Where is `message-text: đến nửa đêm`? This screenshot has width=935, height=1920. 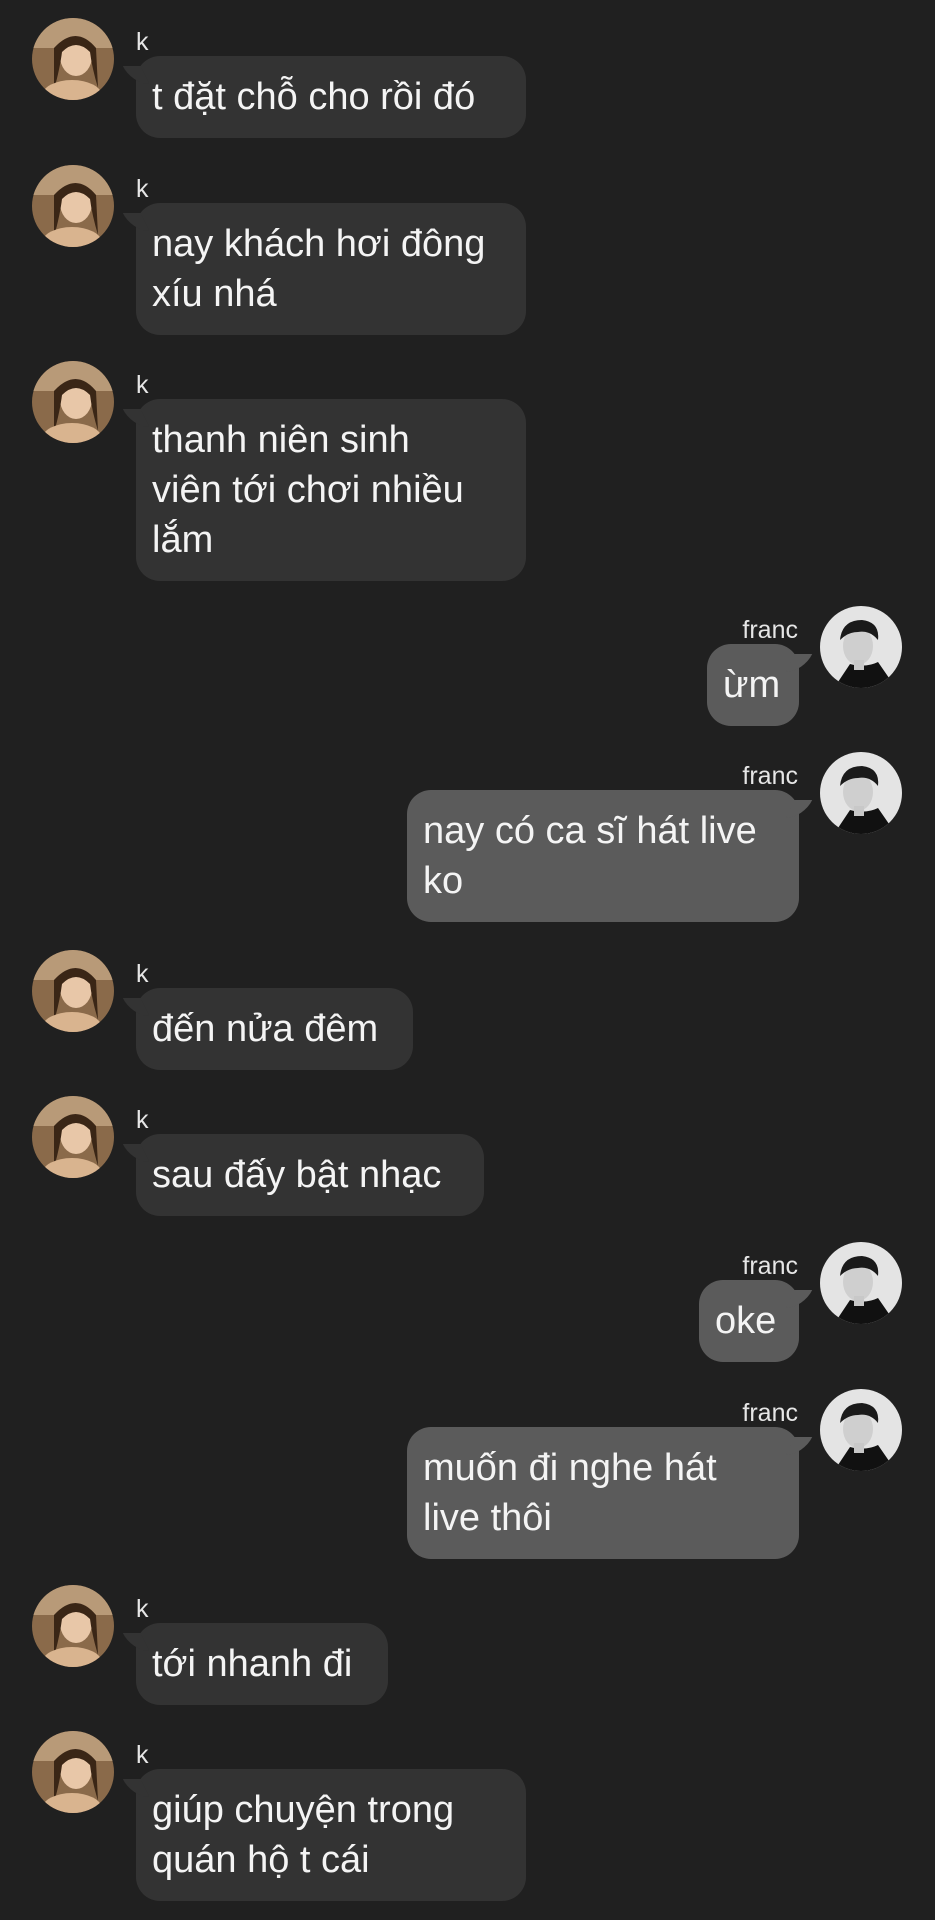
message-text: đến nửa đêm is located at coordinates (265, 1029).